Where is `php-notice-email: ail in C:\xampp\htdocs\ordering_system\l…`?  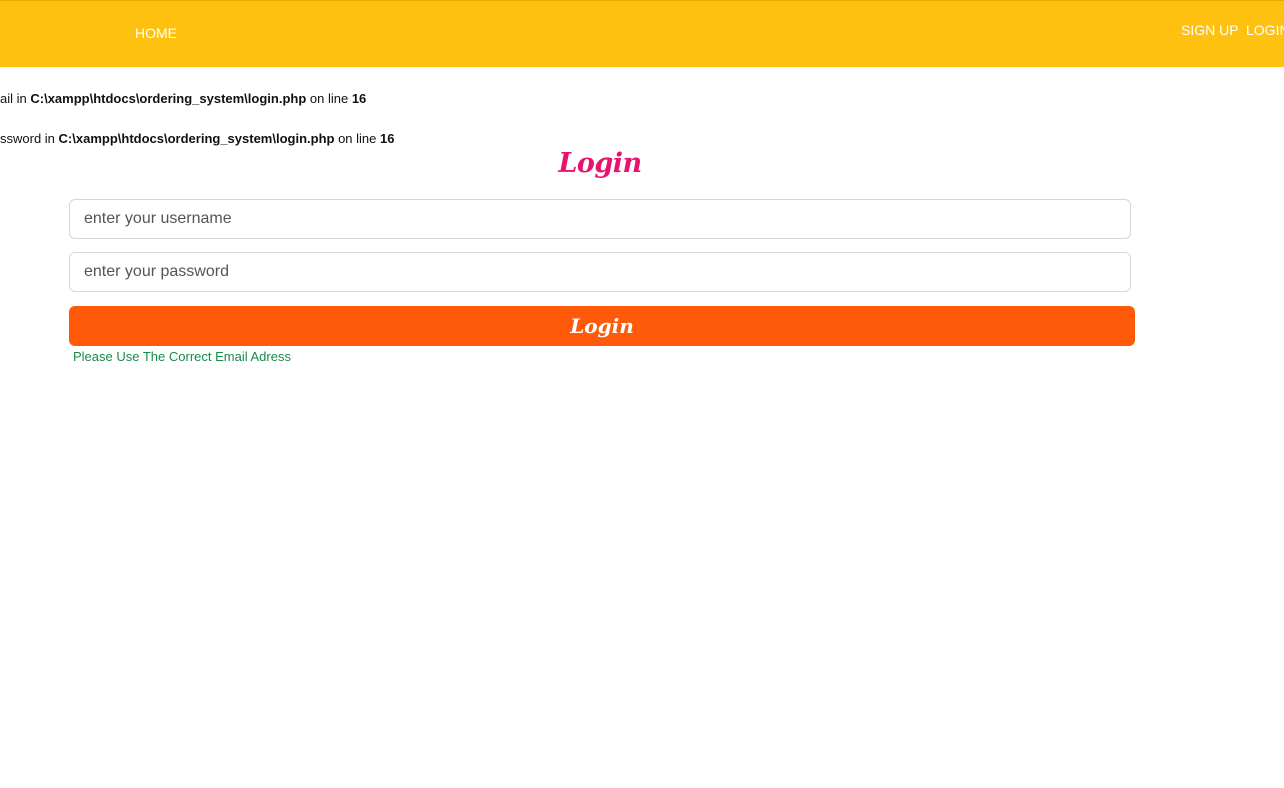 php-notice-email: ail in C:\xampp\htdocs\ordering_system\l… is located at coordinates (183, 98).